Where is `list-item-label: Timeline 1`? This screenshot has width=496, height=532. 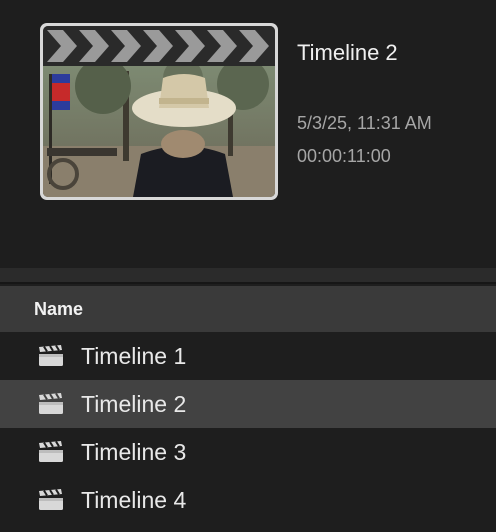
list-item-label: Timeline 1 is located at coordinates (134, 355).